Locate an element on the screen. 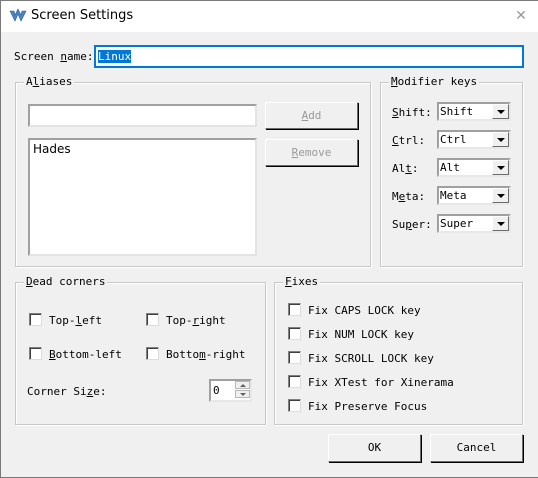 This screenshot has width=538, height=478. modifier-super-select: Super is located at coordinates (474, 223).